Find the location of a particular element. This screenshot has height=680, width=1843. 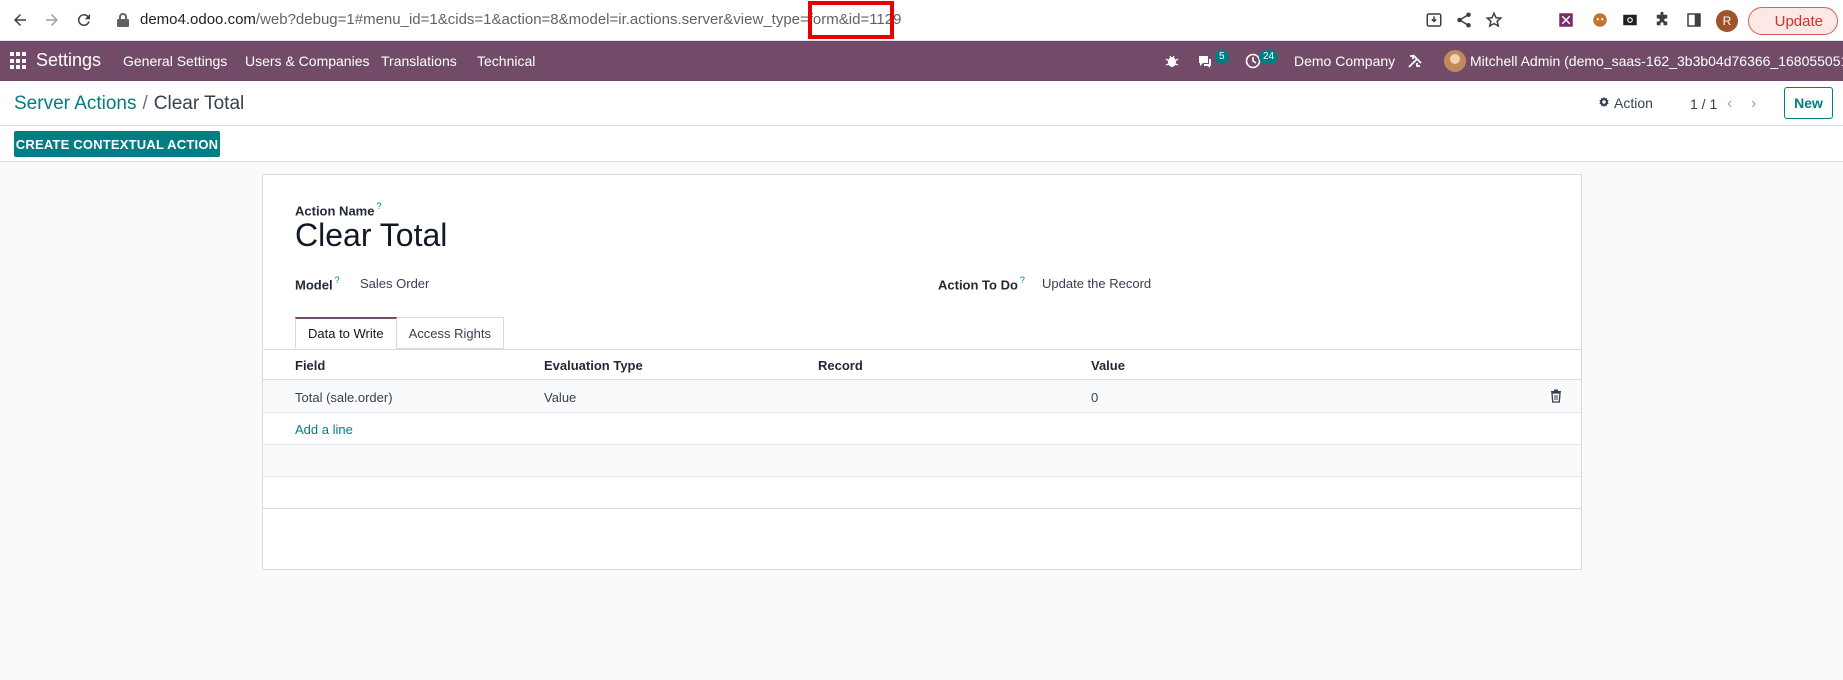

panel-divider is located at coordinates (921, 125).